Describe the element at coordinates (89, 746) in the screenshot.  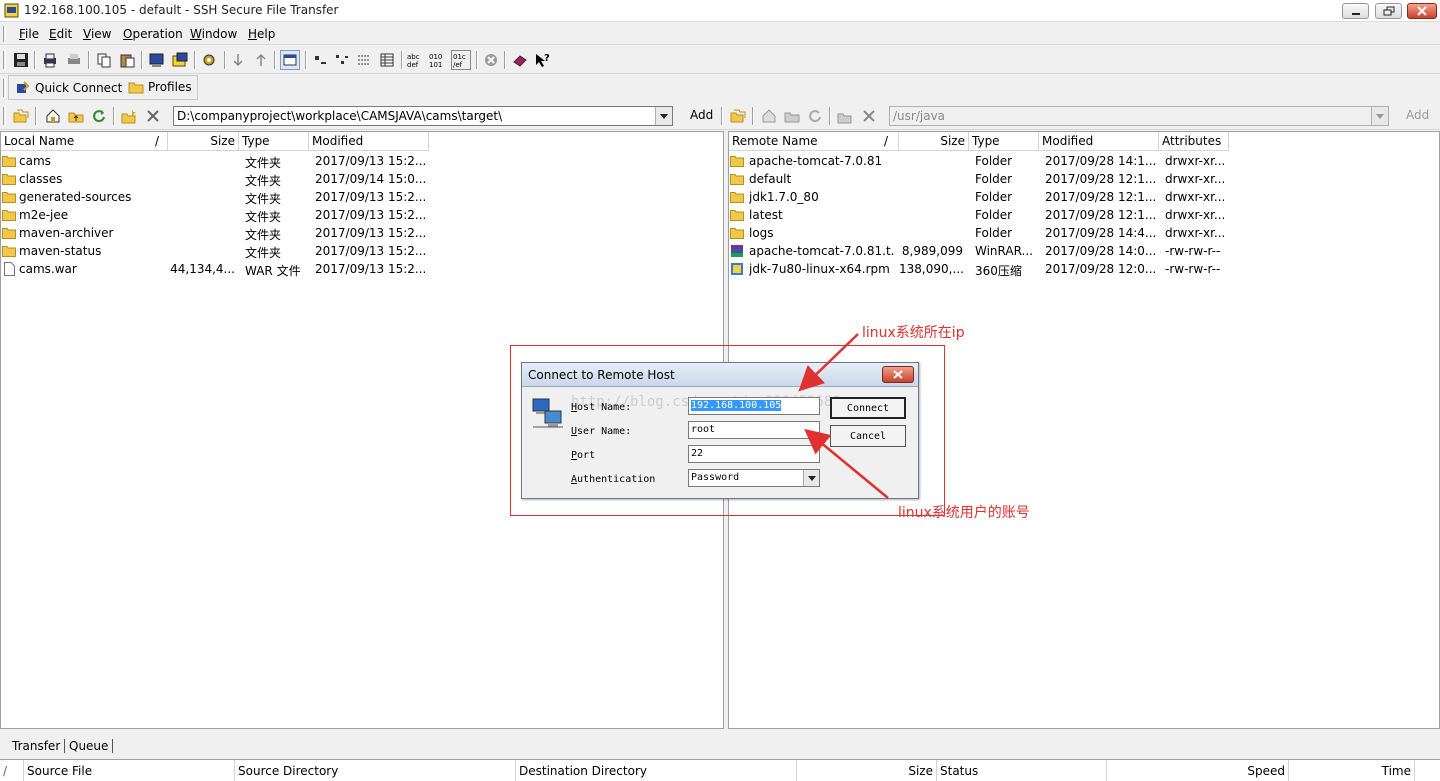
I see `tab-queue: Queue` at that location.